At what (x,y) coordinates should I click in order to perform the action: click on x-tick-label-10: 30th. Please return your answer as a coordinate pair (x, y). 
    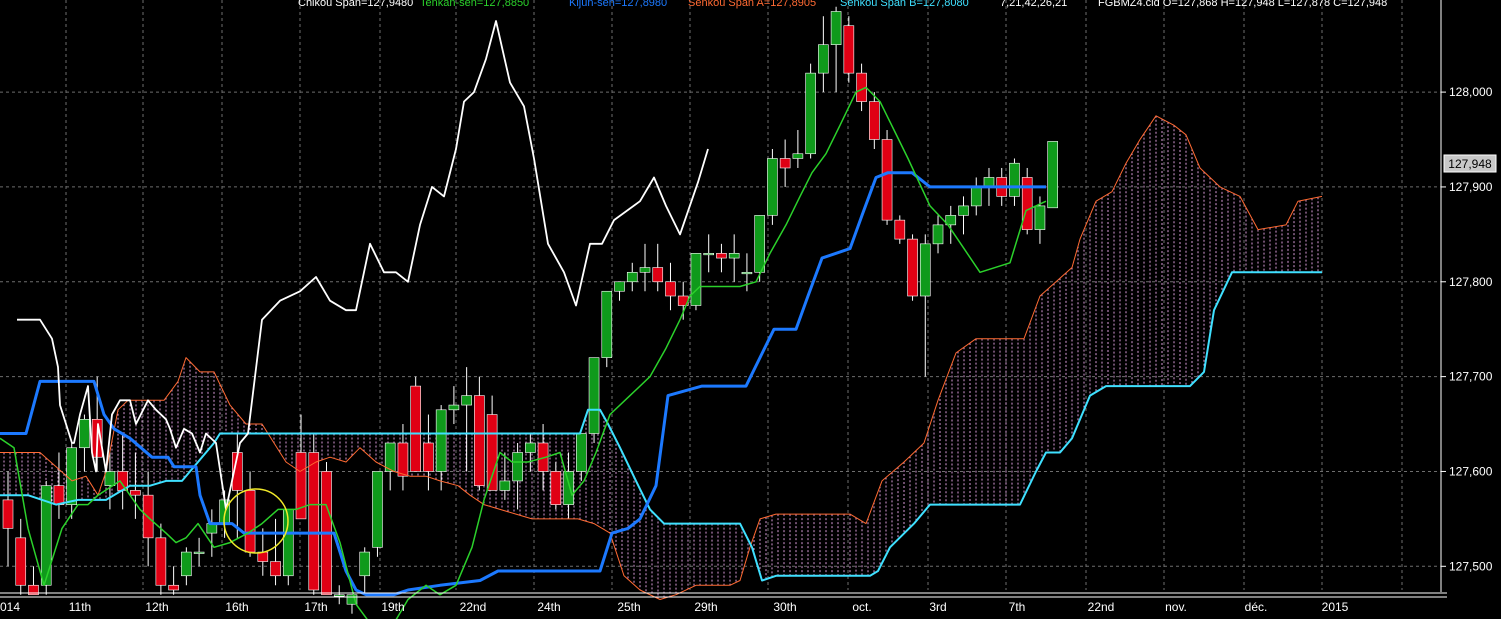
    Looking at the image, I should click on (784, 607).